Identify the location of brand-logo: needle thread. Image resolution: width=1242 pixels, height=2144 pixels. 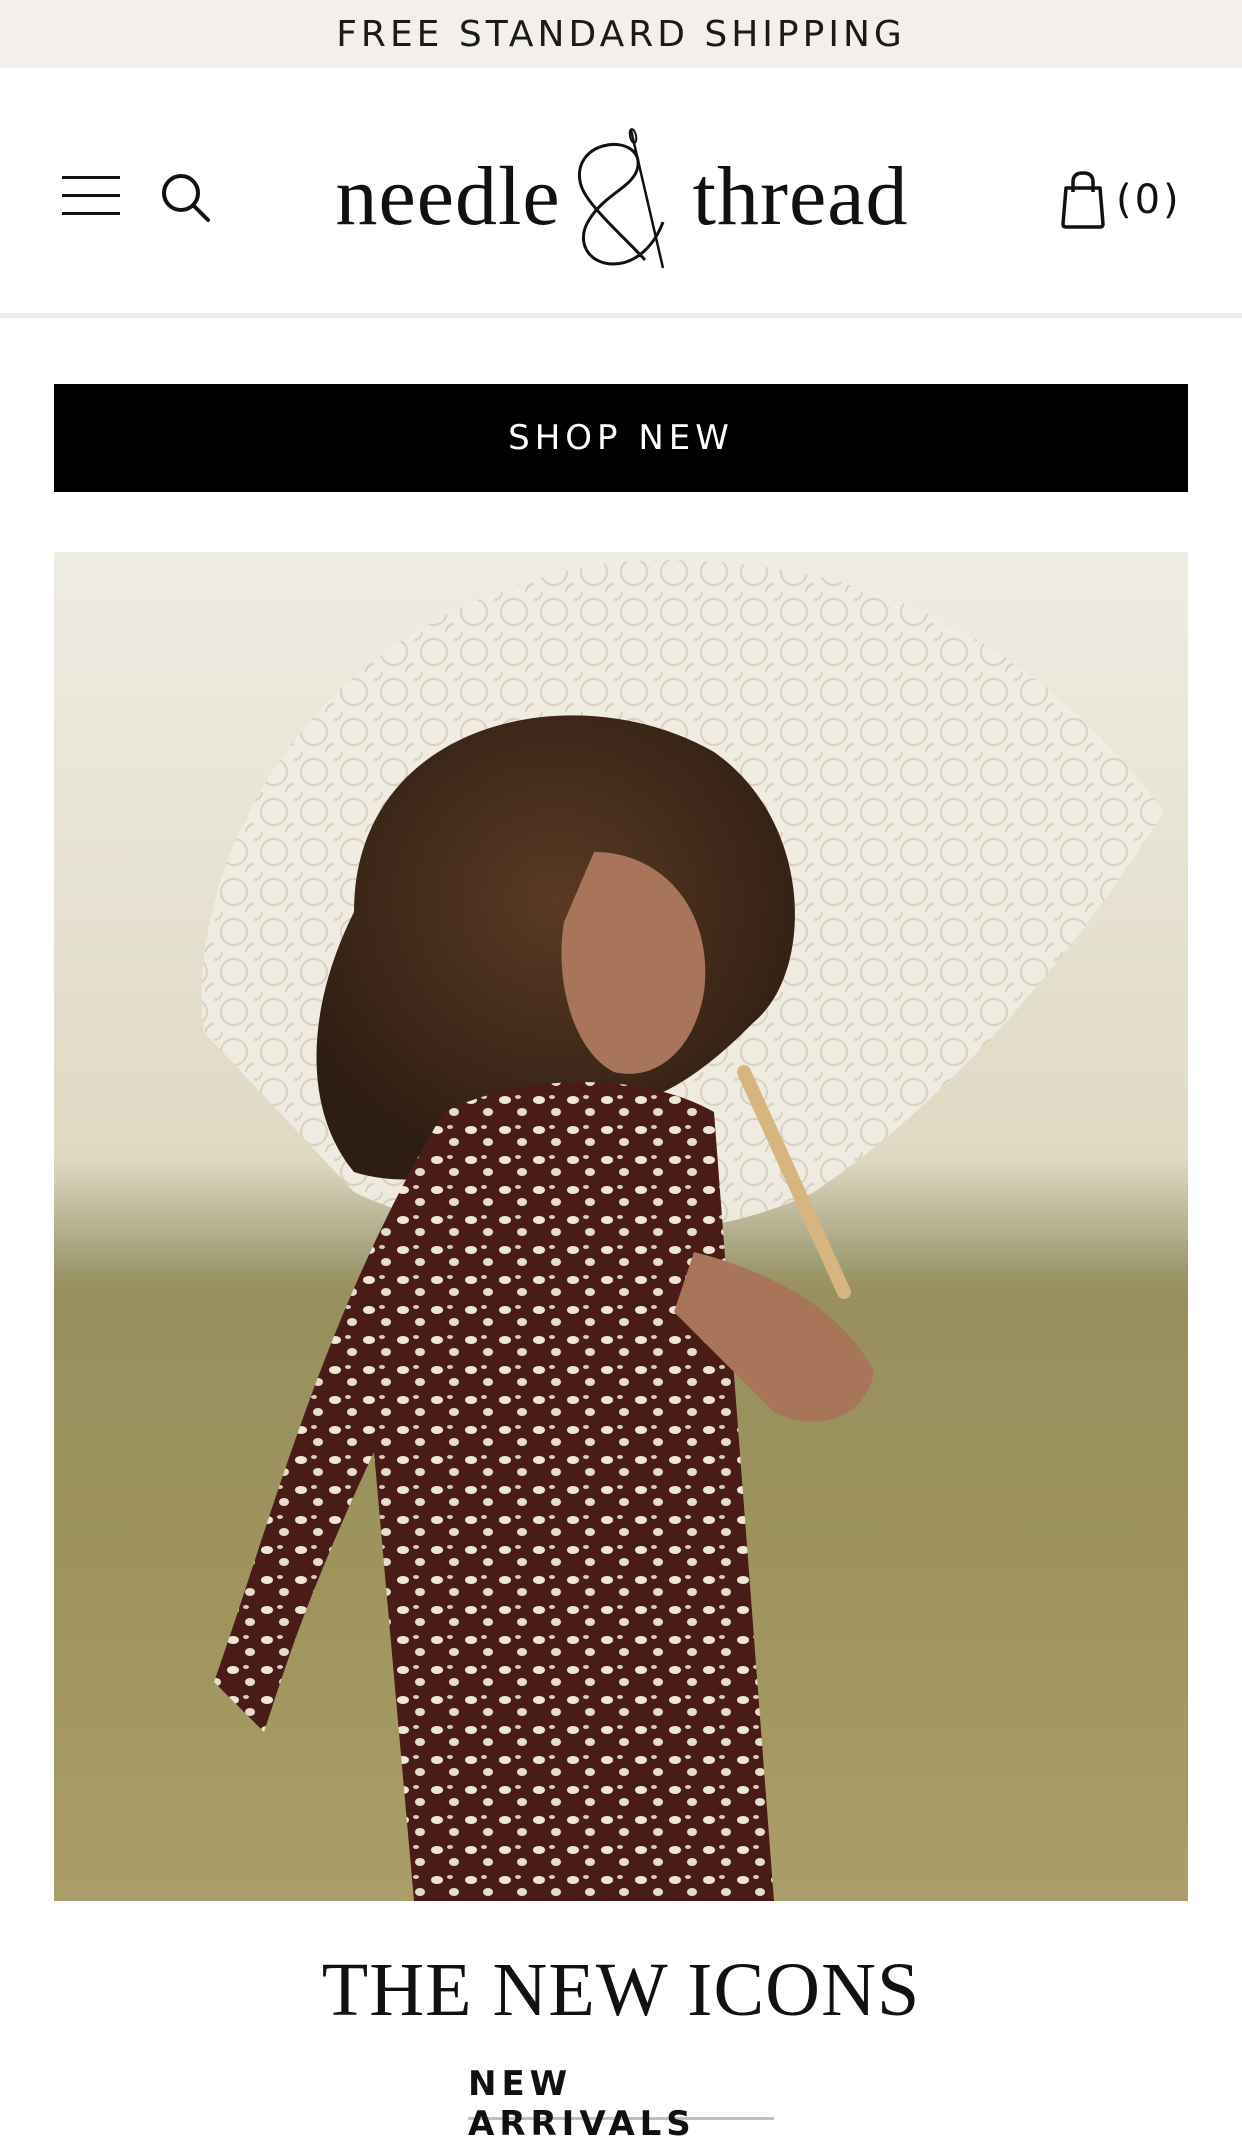
(622, 197).